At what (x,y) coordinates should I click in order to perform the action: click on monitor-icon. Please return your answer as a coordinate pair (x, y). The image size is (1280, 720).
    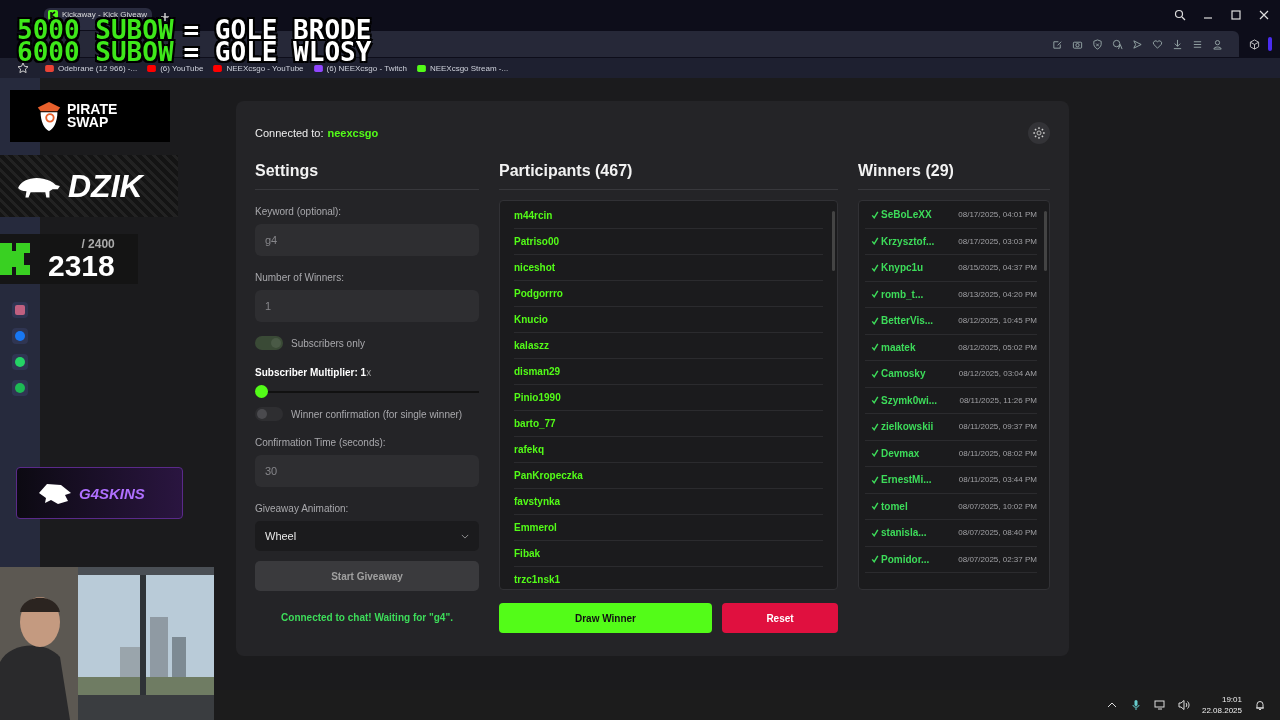
    Looking at the image, I should click on (1159, 705).